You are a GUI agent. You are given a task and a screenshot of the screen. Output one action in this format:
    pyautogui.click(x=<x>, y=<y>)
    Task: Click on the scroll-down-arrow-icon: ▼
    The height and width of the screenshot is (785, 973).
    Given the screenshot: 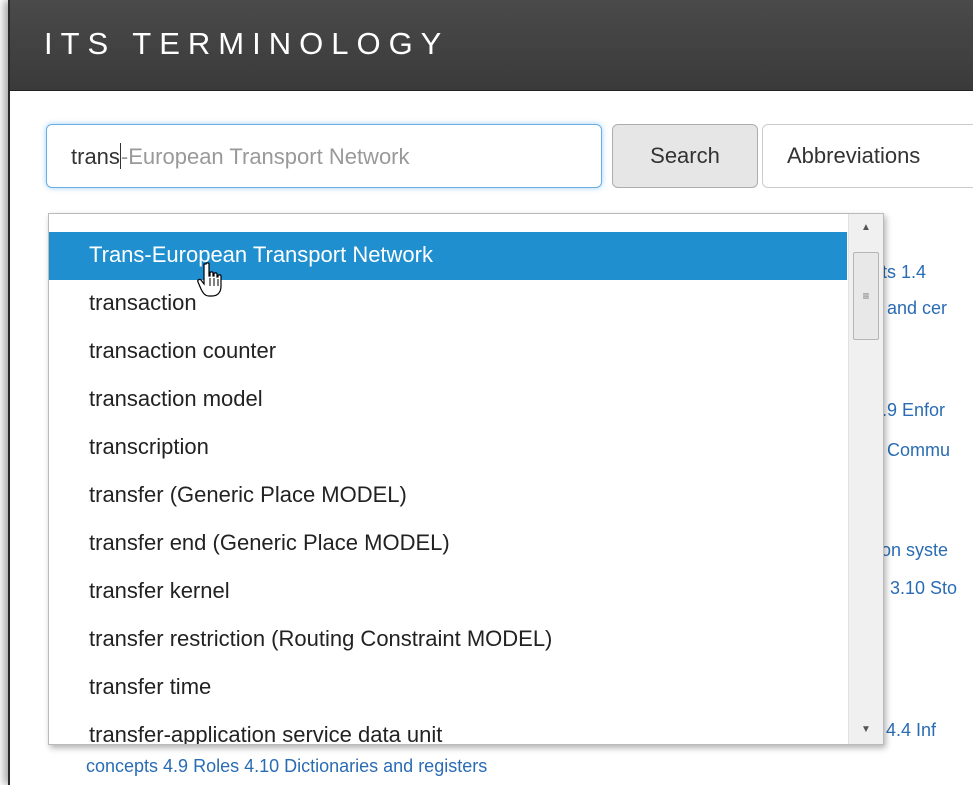 What is the action you would take?
    pyautogui.click(x=866, y=730)
    